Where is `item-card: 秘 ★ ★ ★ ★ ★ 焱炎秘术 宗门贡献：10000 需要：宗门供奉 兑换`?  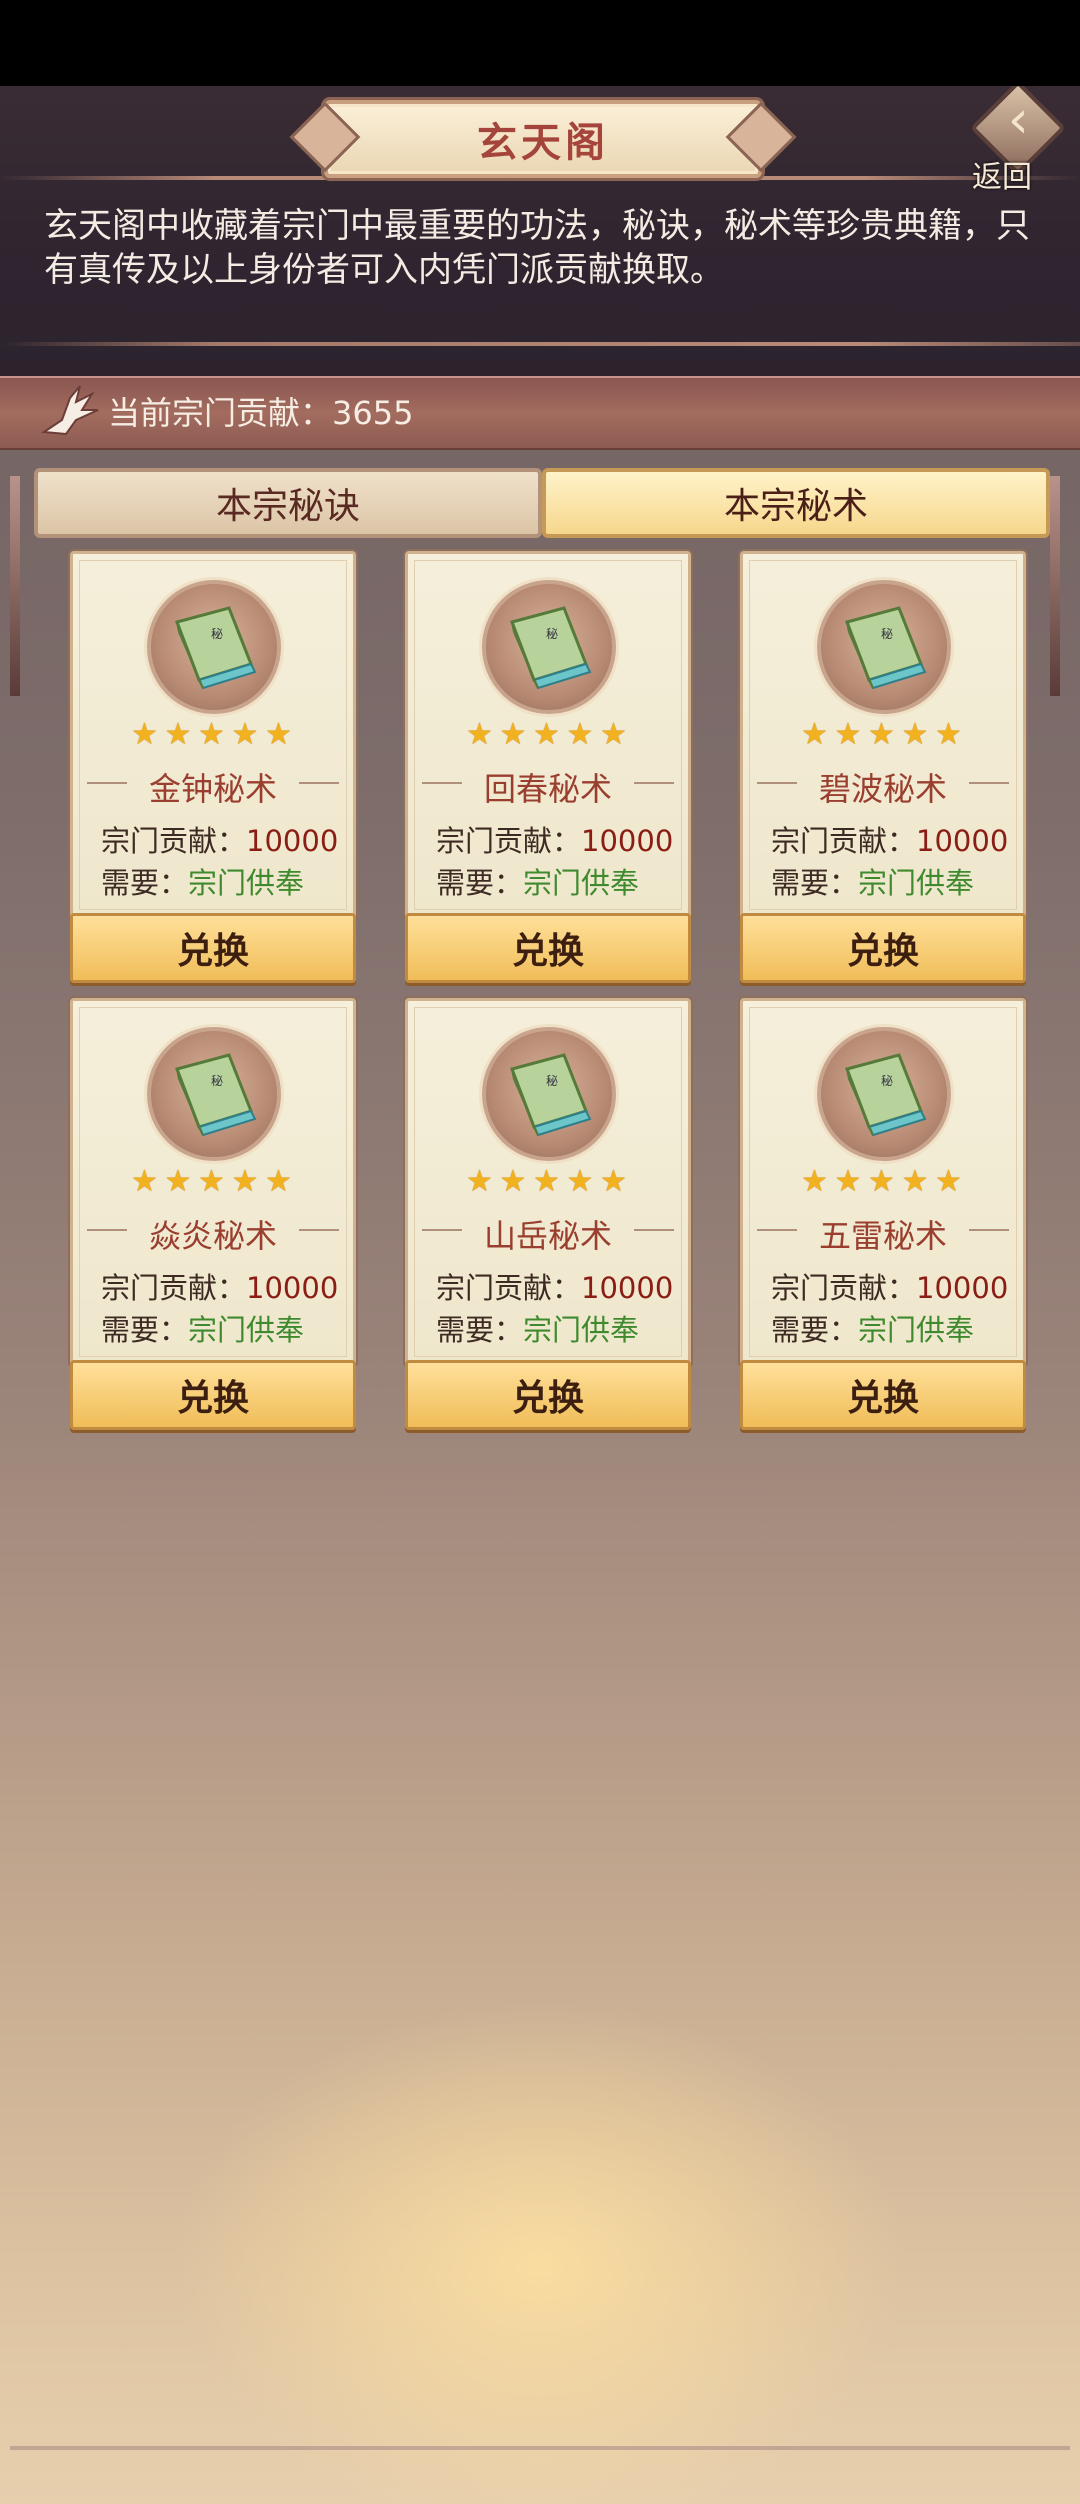 item-card: 秘 ★ ★ ★ ★ ★ 焱炎秘术 宗门贡献：10000 需要：宗门供奉 兑换 is located at coordinates (213, 1214).